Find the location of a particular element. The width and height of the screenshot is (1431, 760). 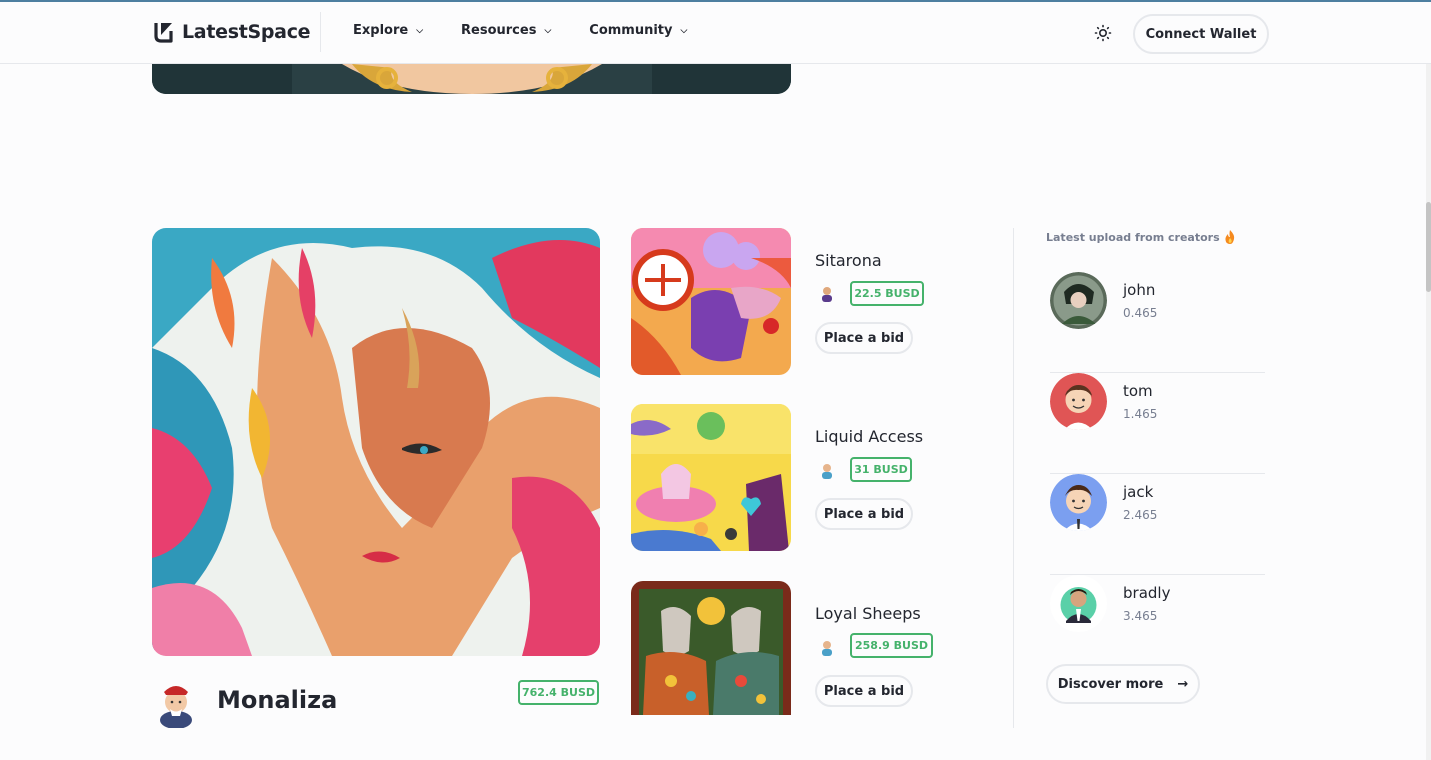

sidebar-heading-label: Latest upload from creators is located at coordinates (1133, 237).